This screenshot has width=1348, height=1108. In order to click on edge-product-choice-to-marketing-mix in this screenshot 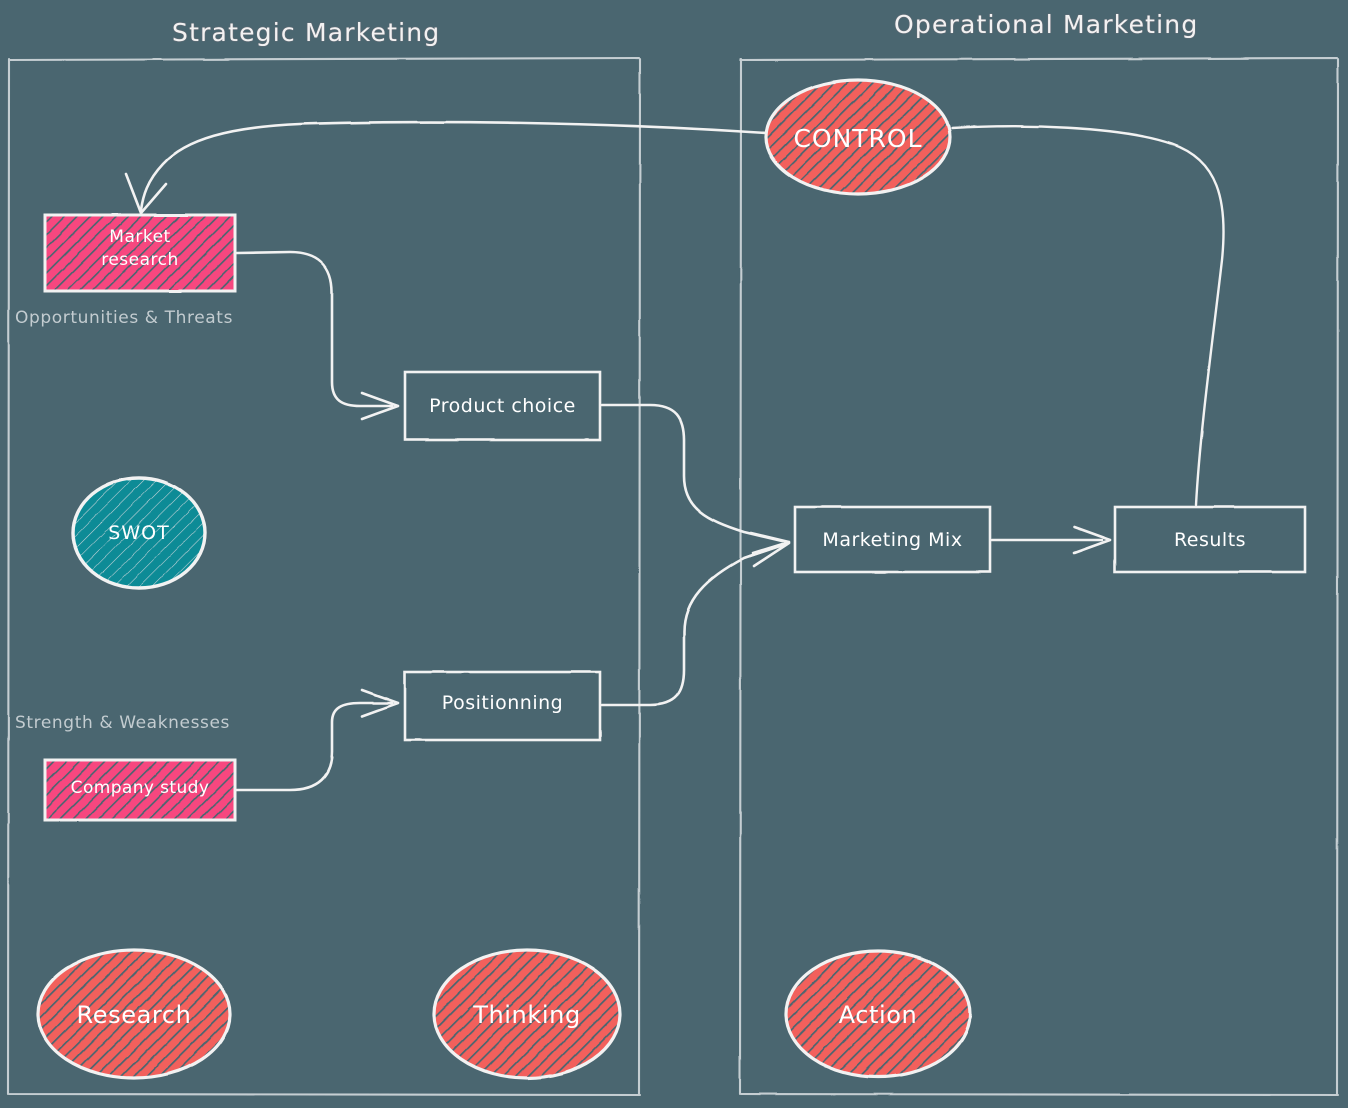, I will do `click(695, 479)`.